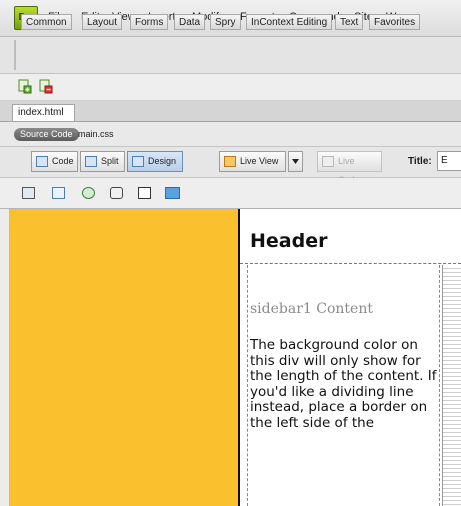 The image size is (461, 506). I want to click on tab-layout: Layout, so click(102, 22).